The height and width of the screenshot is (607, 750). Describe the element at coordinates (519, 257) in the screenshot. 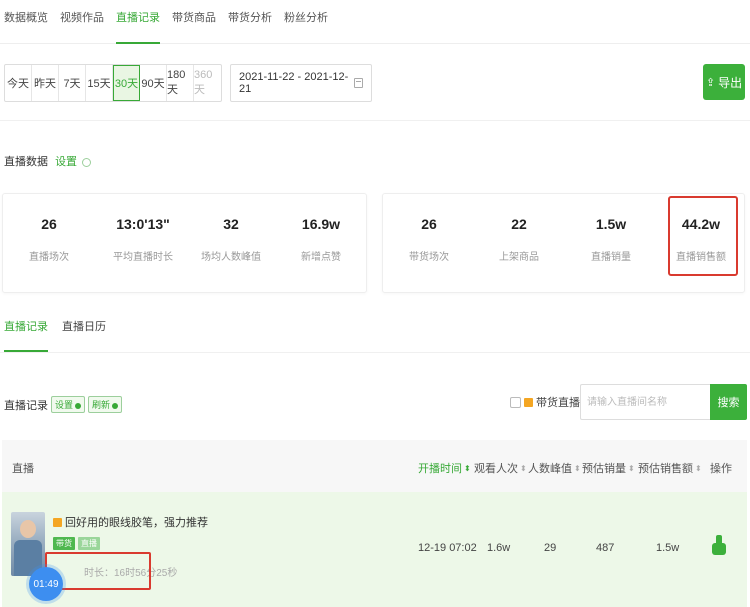

I see `stat-label: 上架商品` at that location.